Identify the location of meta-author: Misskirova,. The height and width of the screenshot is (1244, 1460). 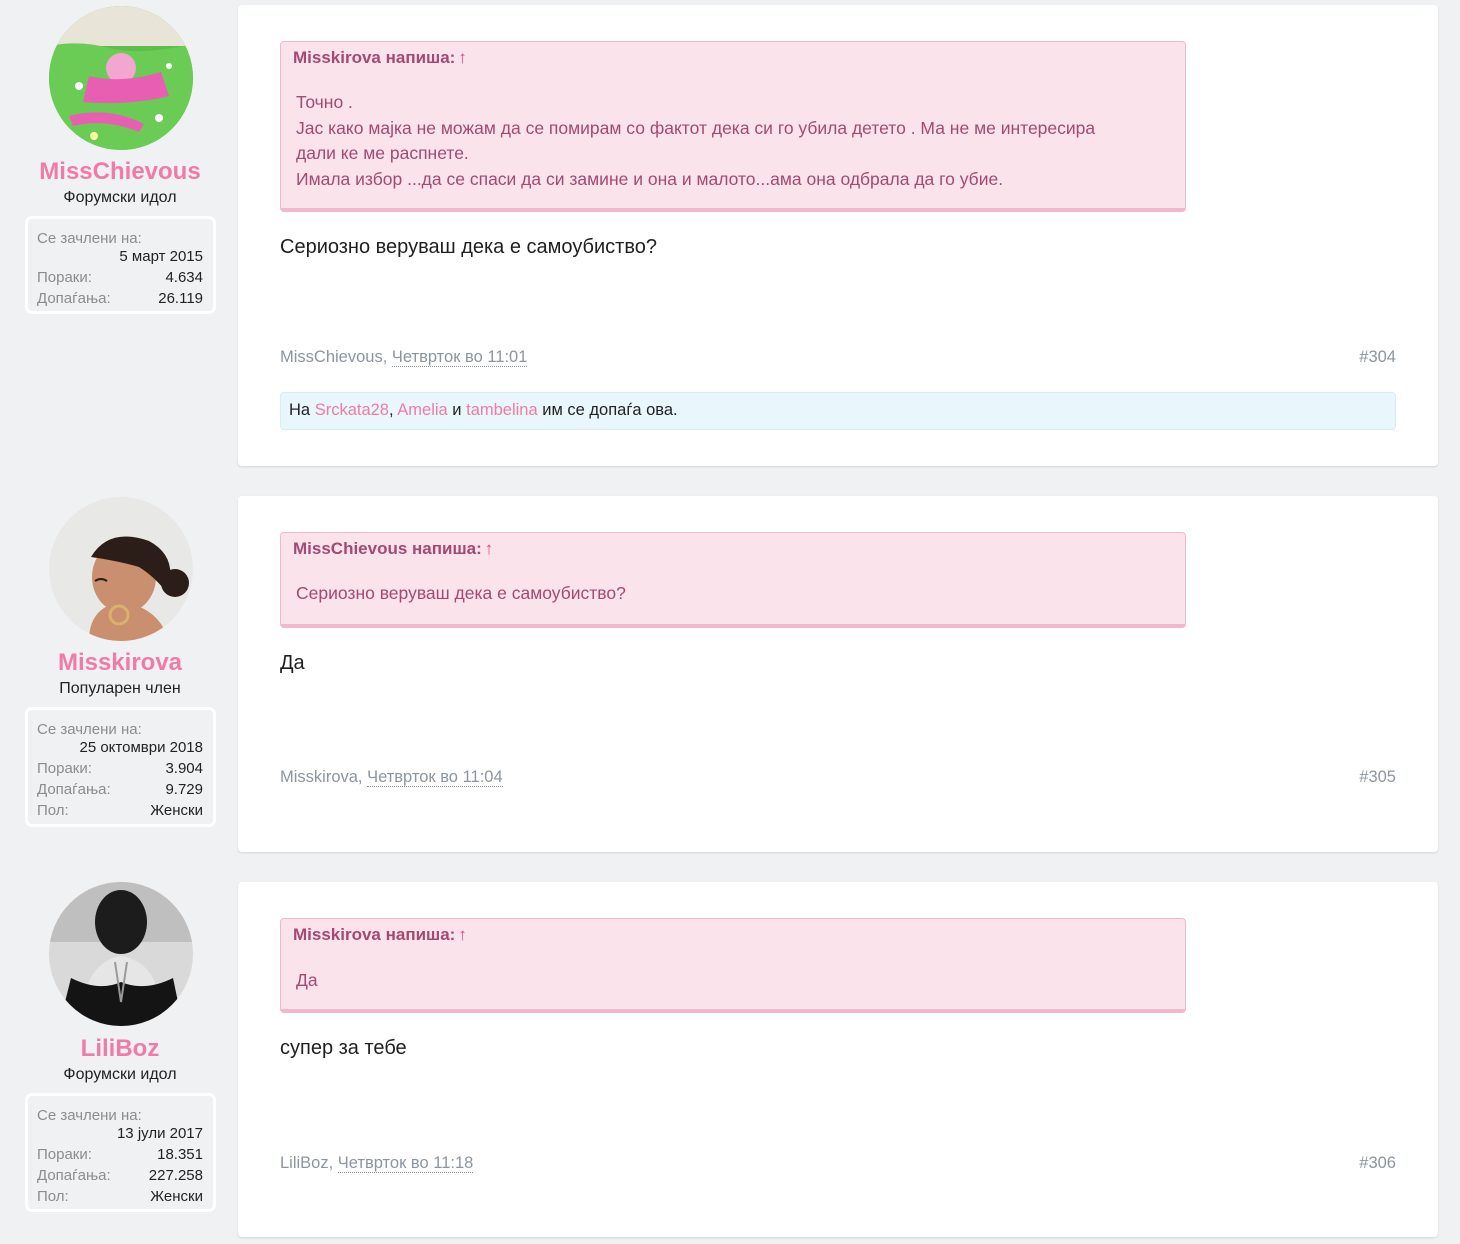
(321, 777).